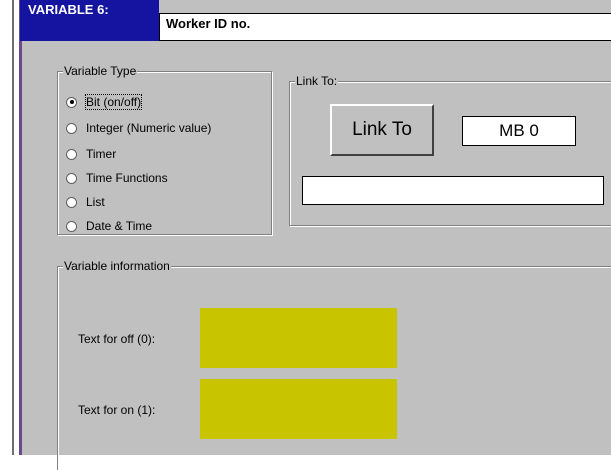 The height and width of the screenshot is (470, 611). Describe the element at coordinates (149, 128) in the screenshot. I see `radio-label: Integer (Numeric value)` at that location.